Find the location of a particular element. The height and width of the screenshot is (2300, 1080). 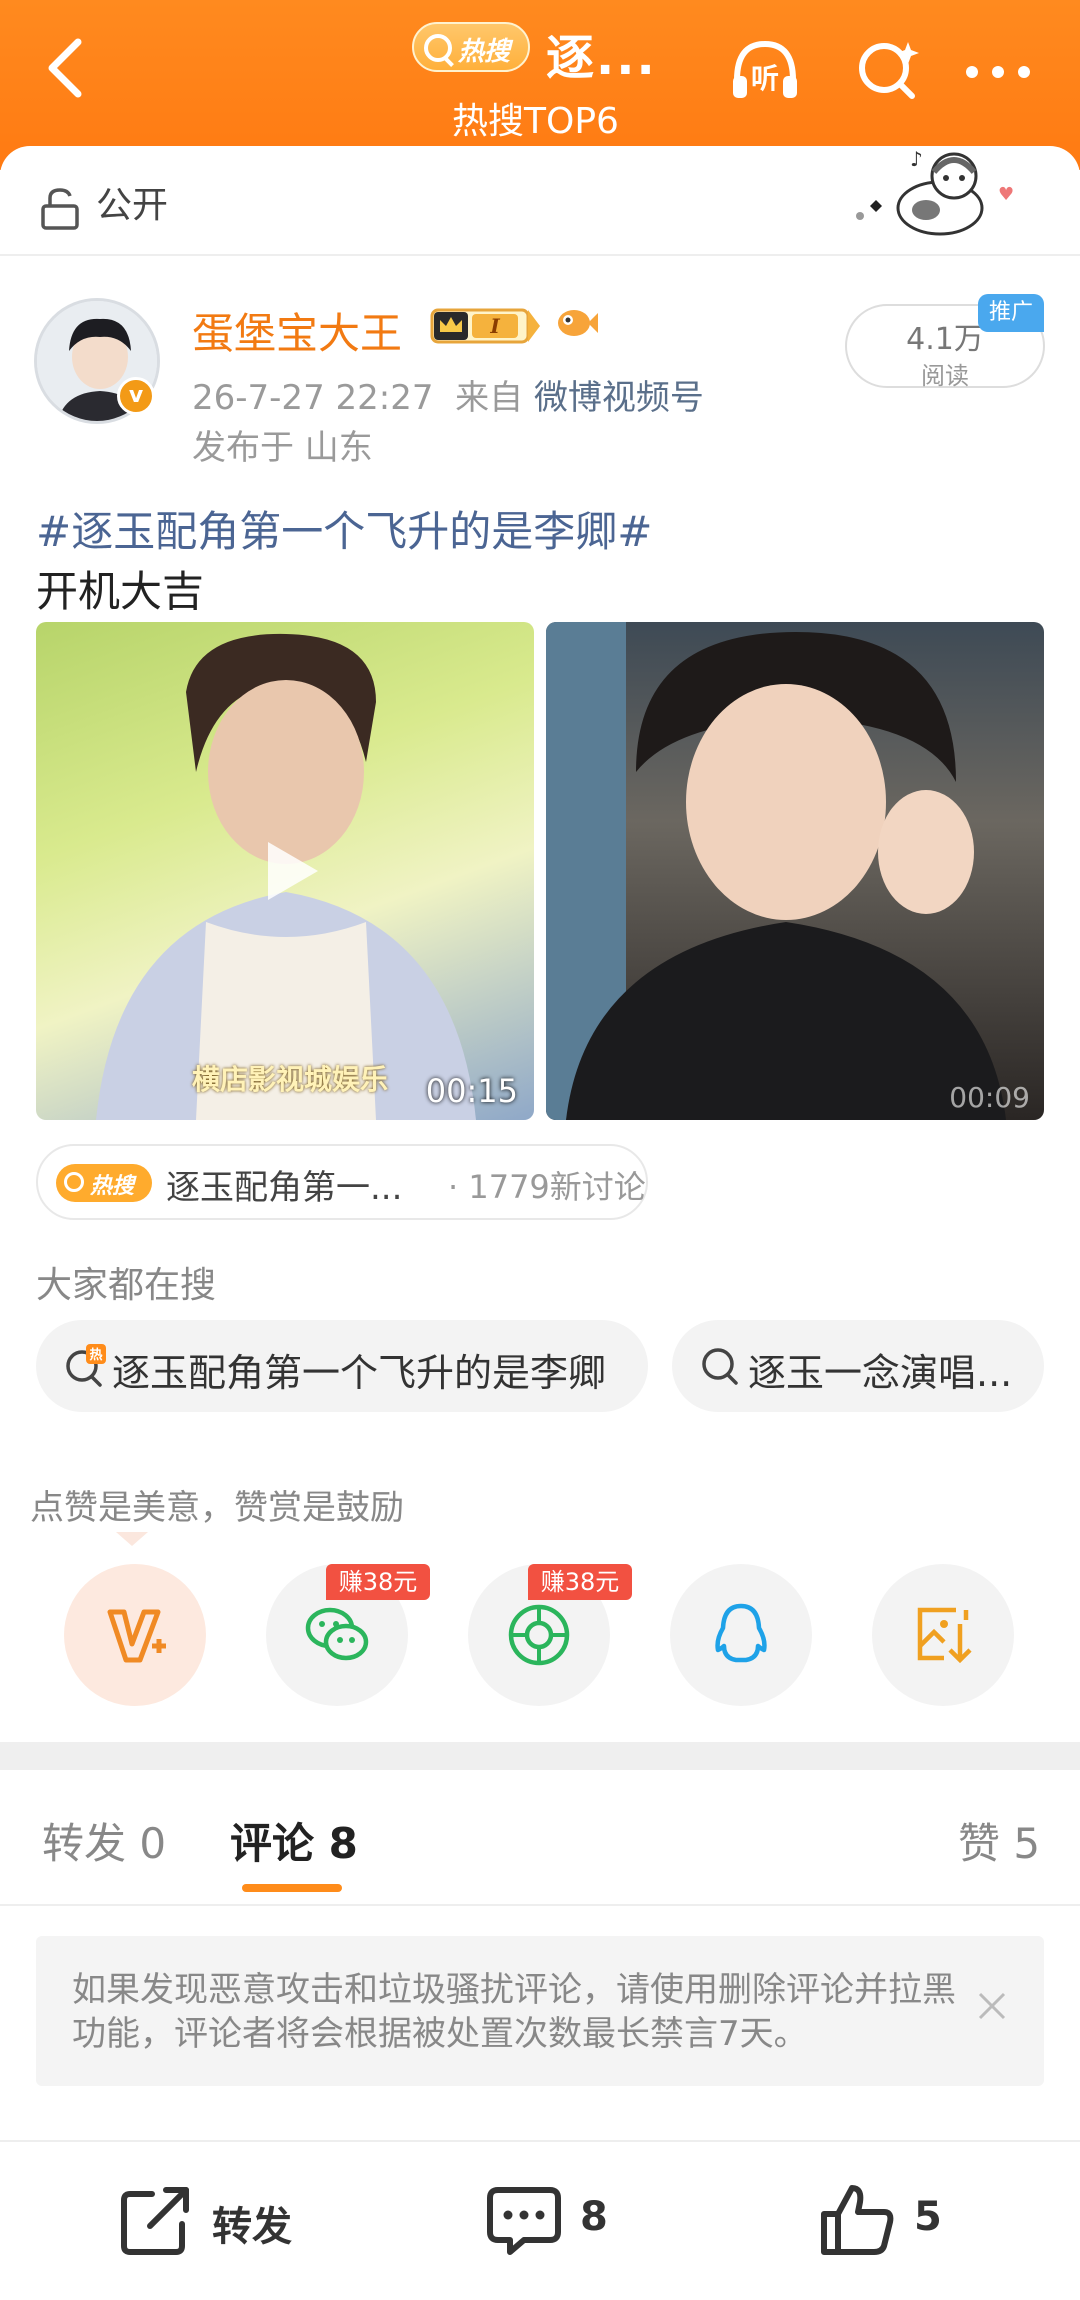

play-icon is located at coordinates (292, 871).